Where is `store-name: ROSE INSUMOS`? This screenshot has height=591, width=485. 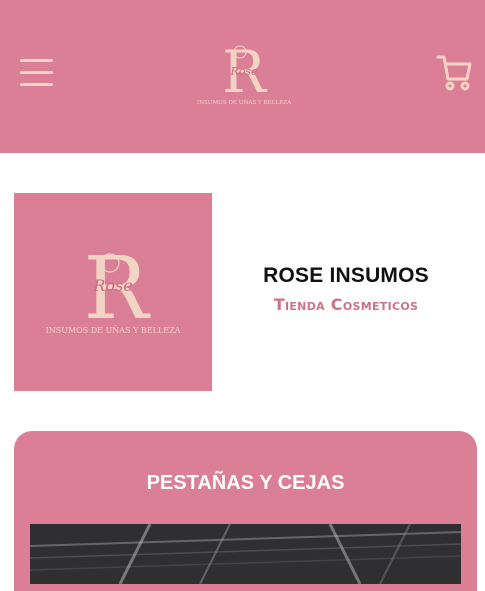 store-name: ROSE INSUMOS is located at coordinates (346, 275).